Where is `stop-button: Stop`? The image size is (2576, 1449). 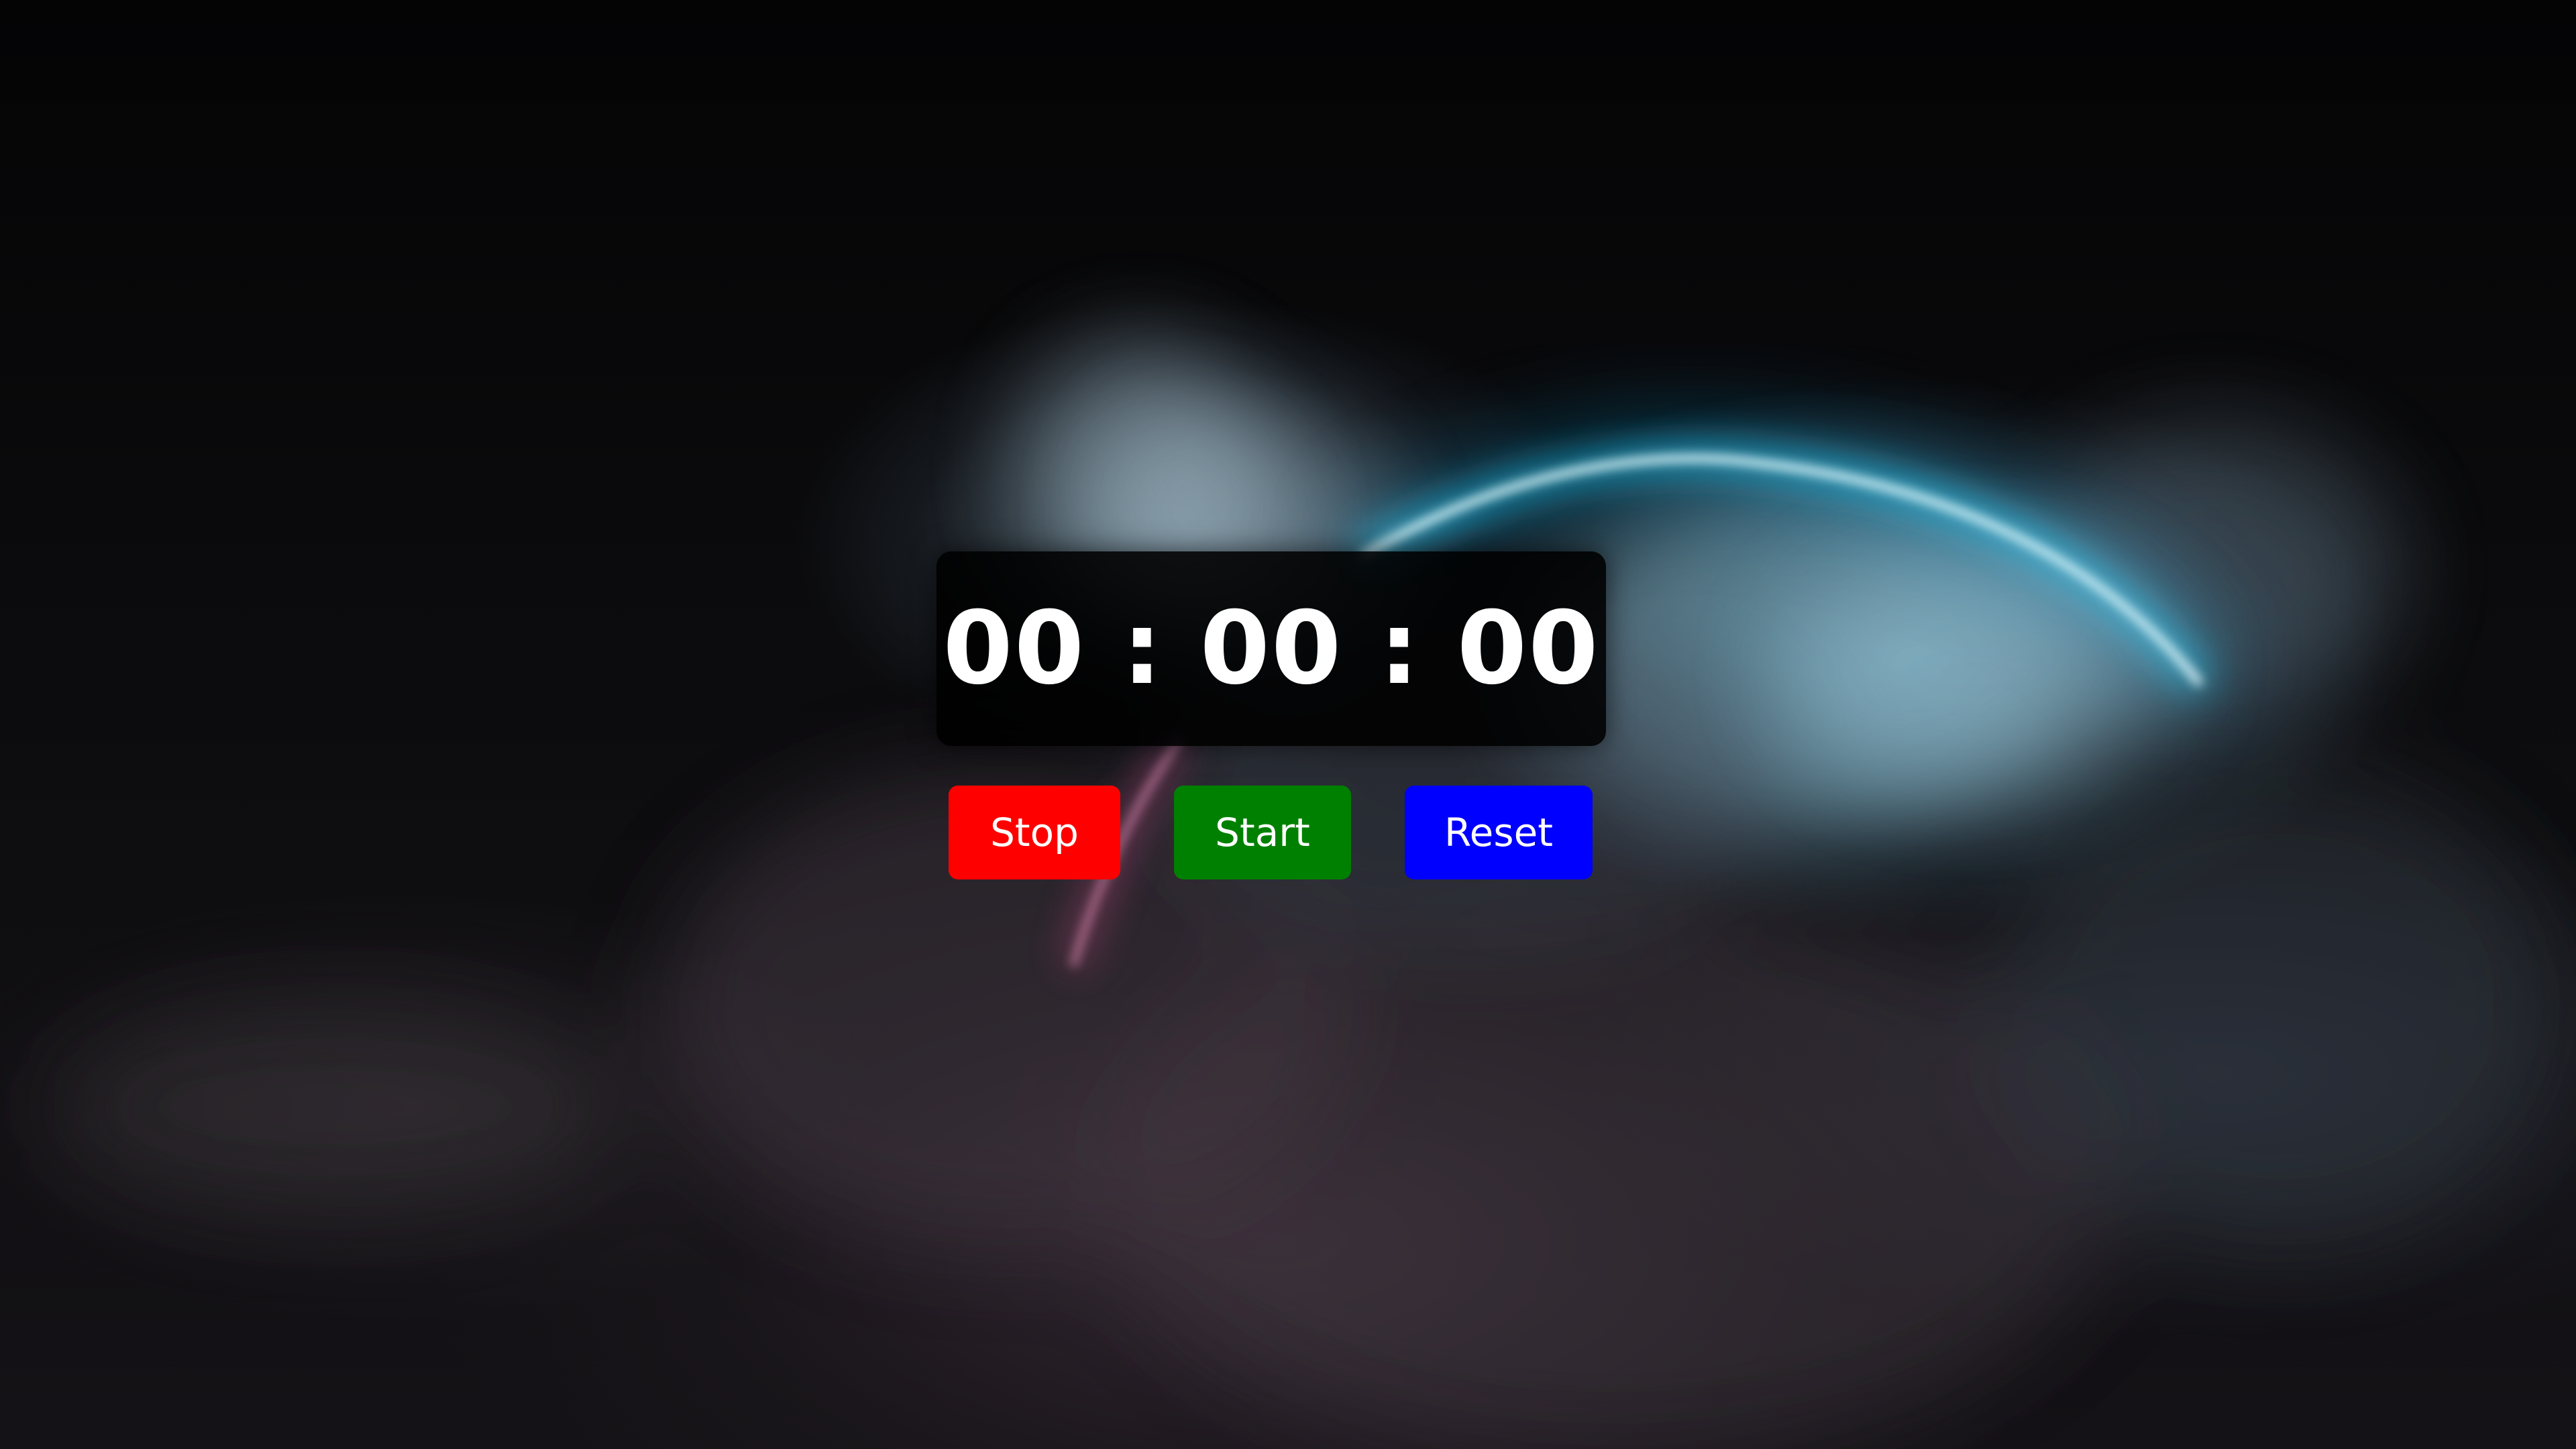 stop-button: Stop is located at coordinates (1034, 832).